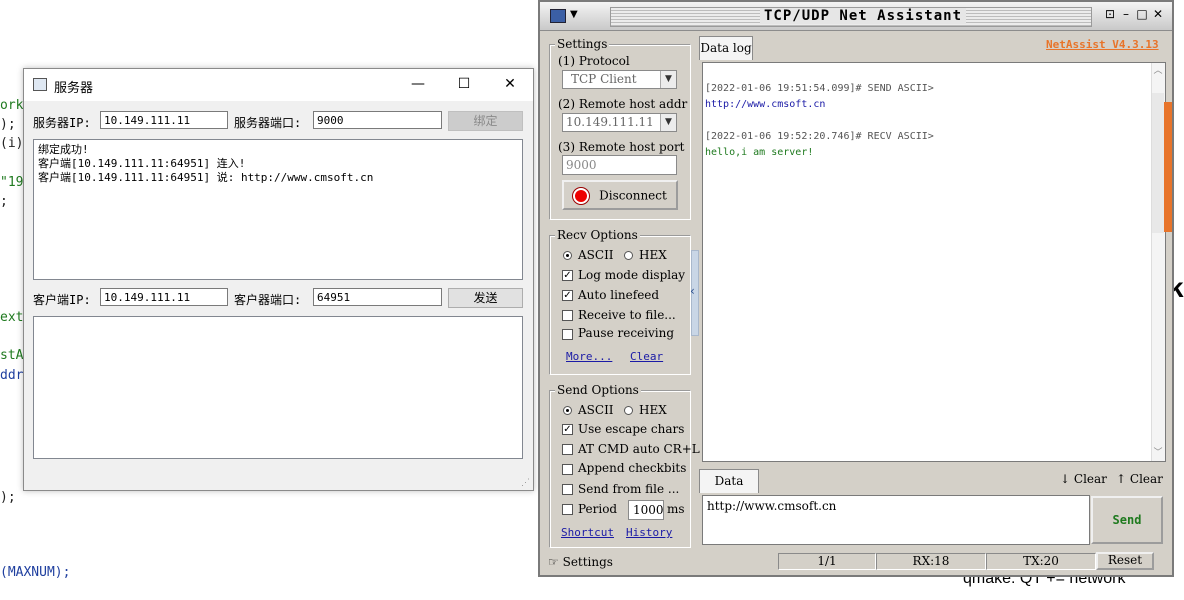 The height and width of the screenshot is (600, 1184). Describe the element at coordinates (581, 195) in the screenshot. I see `record-icon` at that location.